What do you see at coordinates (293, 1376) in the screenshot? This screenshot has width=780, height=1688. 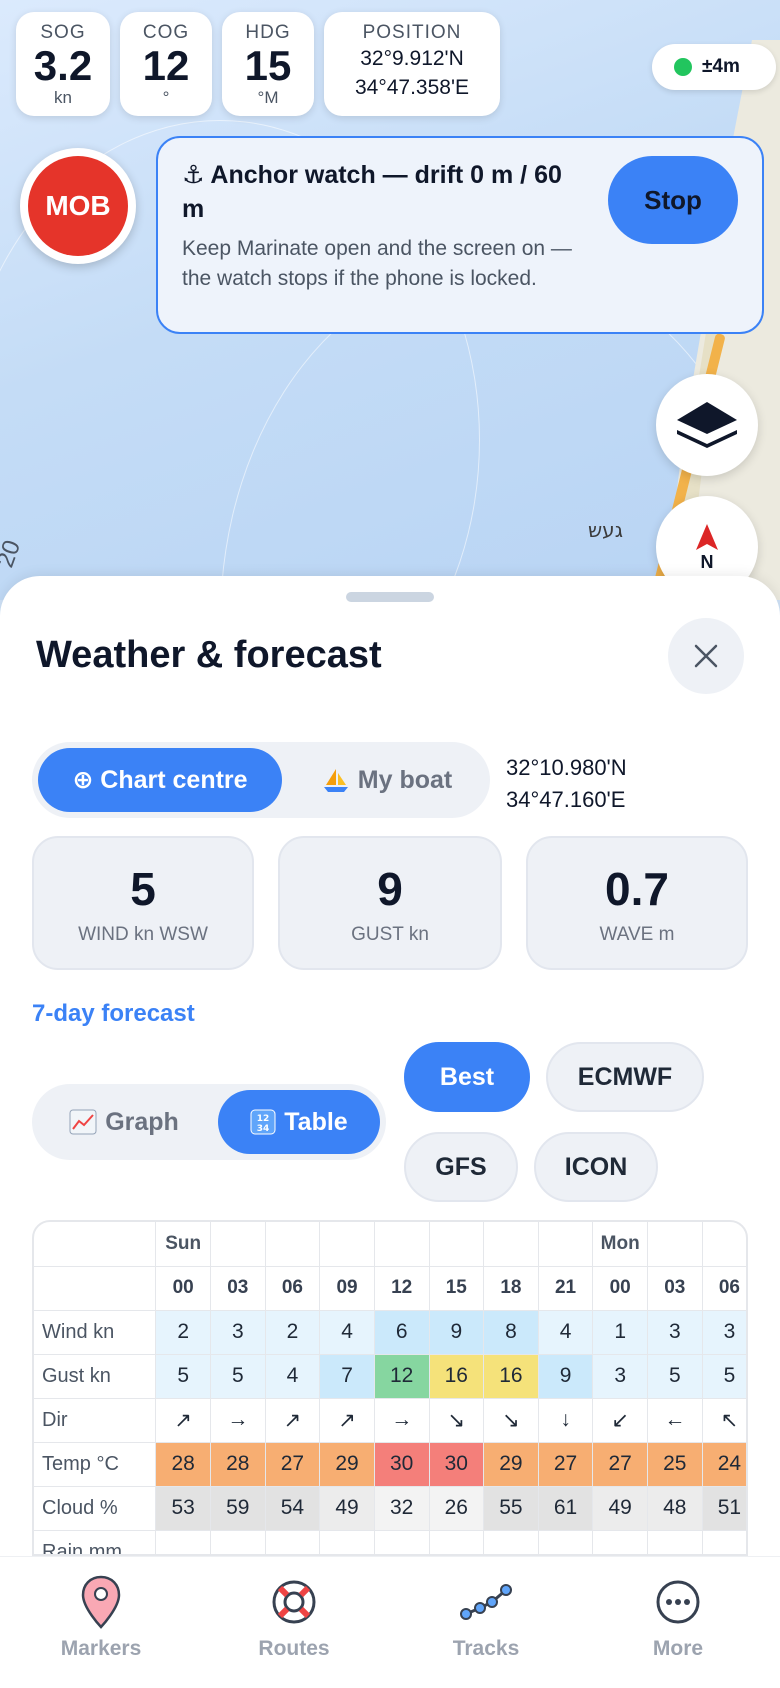 I see `table-cell: 4` at bounding box center [293, 1376].